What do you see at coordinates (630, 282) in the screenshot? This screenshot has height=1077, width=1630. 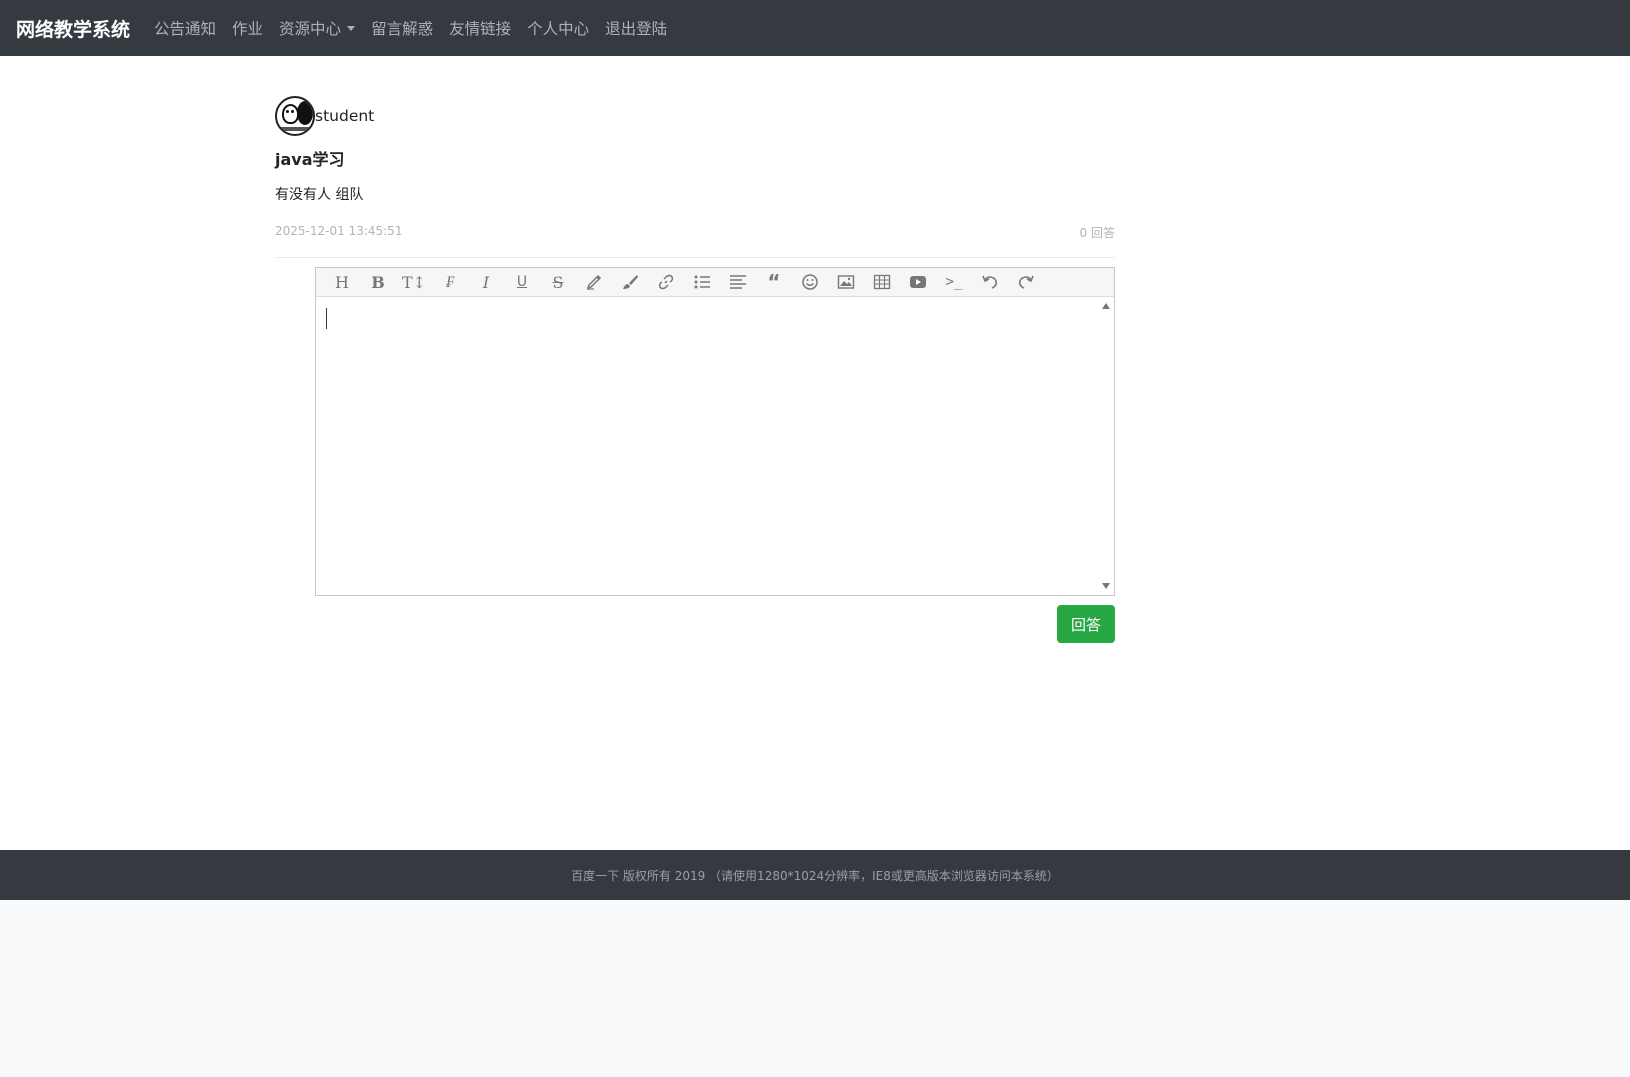 I see `background-color-icon` at bounding box center [630, 282].